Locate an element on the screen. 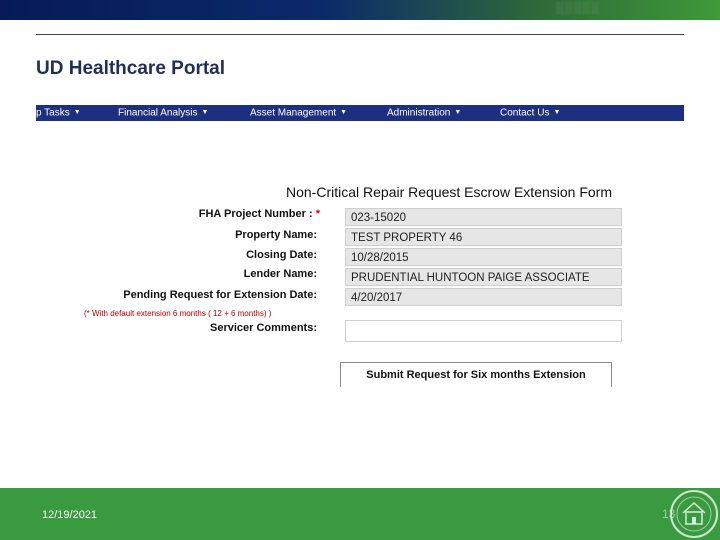 The width and height of the screenshot is (720, 540). nav-item-label: Asset Management is located at coordinates (293, 113).